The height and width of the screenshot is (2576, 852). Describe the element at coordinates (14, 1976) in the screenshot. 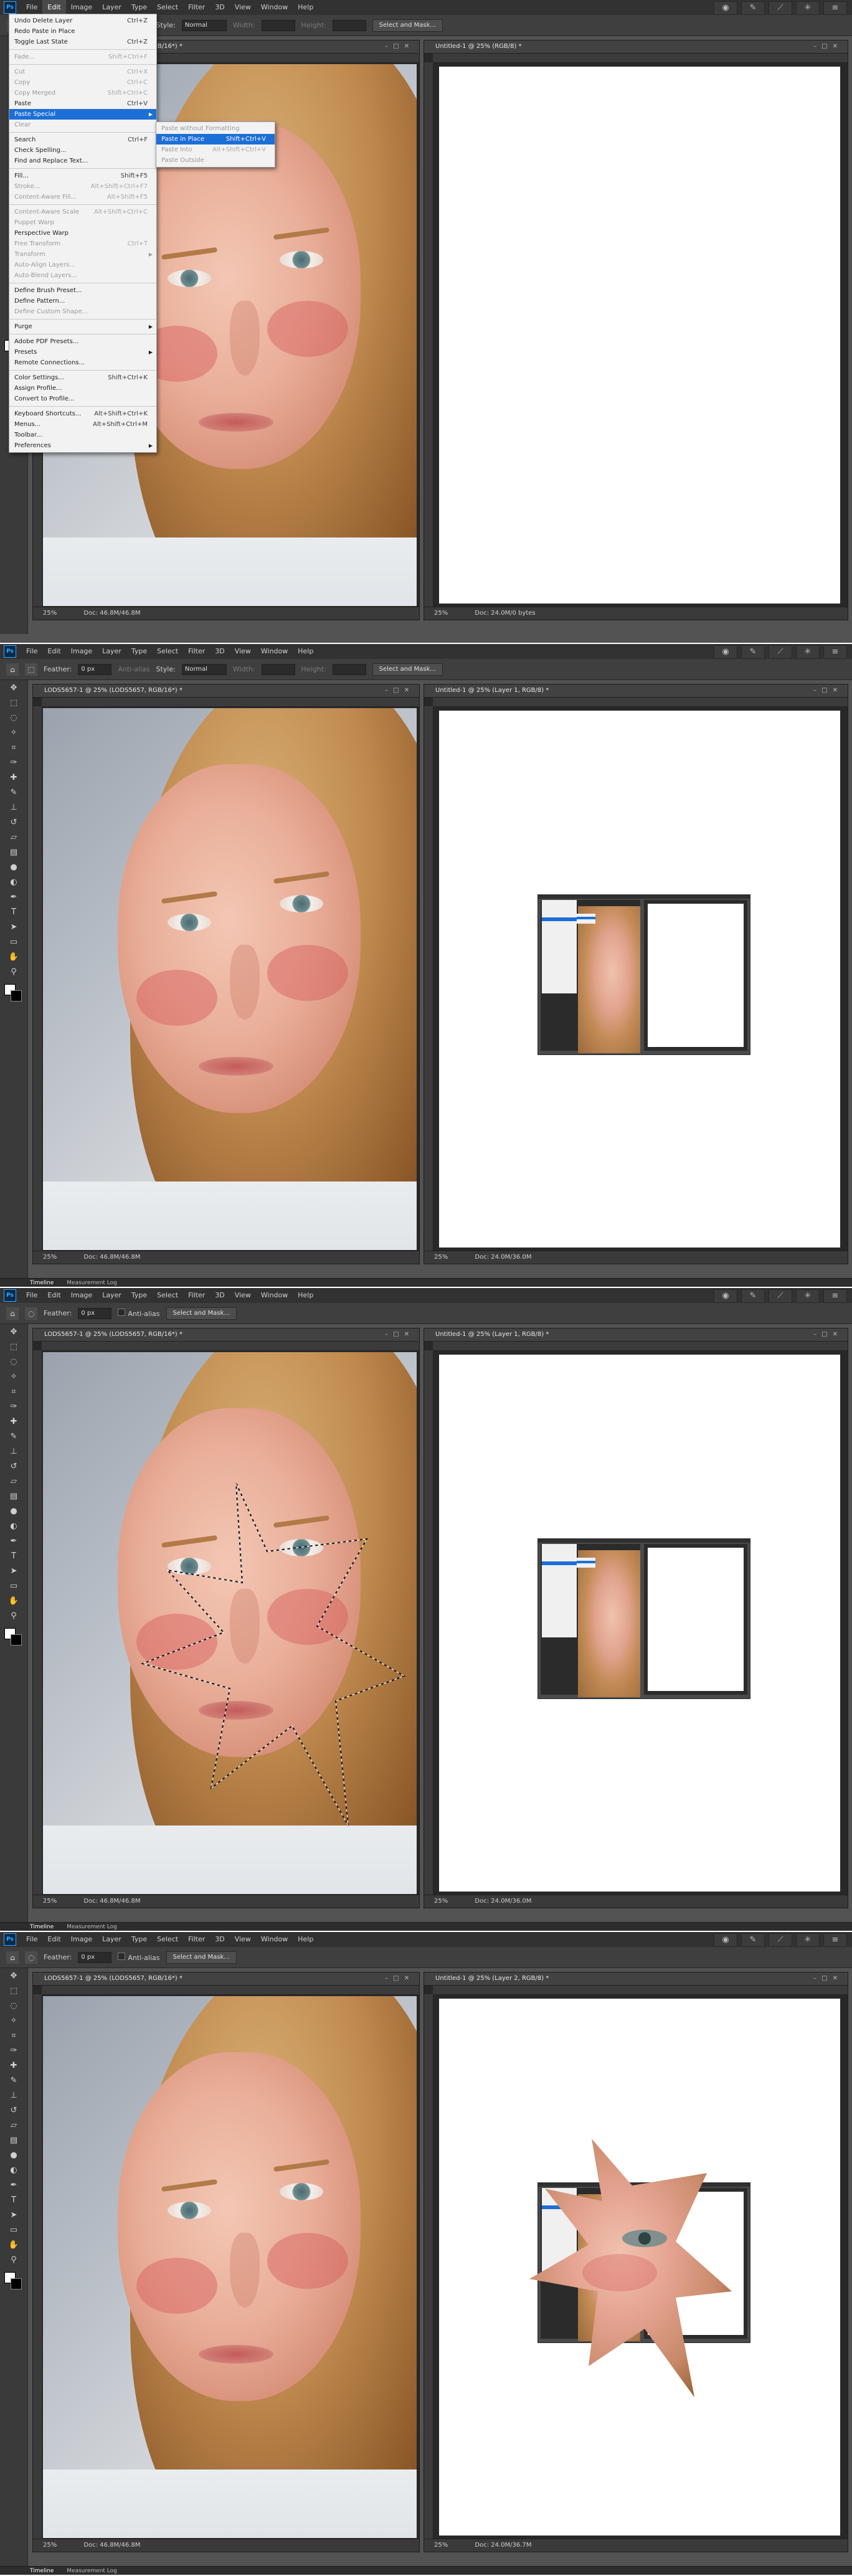

I see `move-tool-icon: ✥` at that location.